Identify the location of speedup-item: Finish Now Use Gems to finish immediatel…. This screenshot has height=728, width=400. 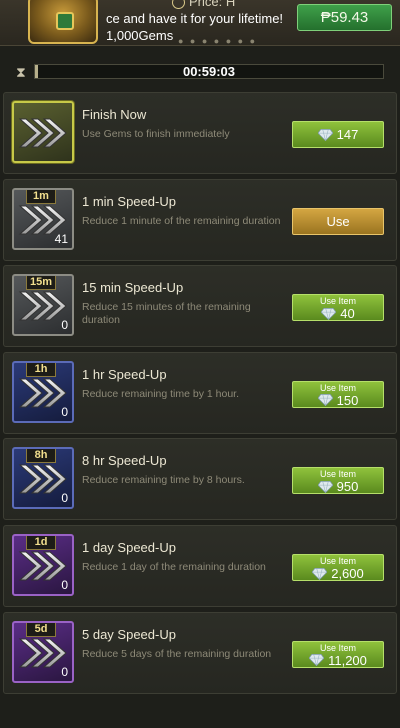
(200, 133).